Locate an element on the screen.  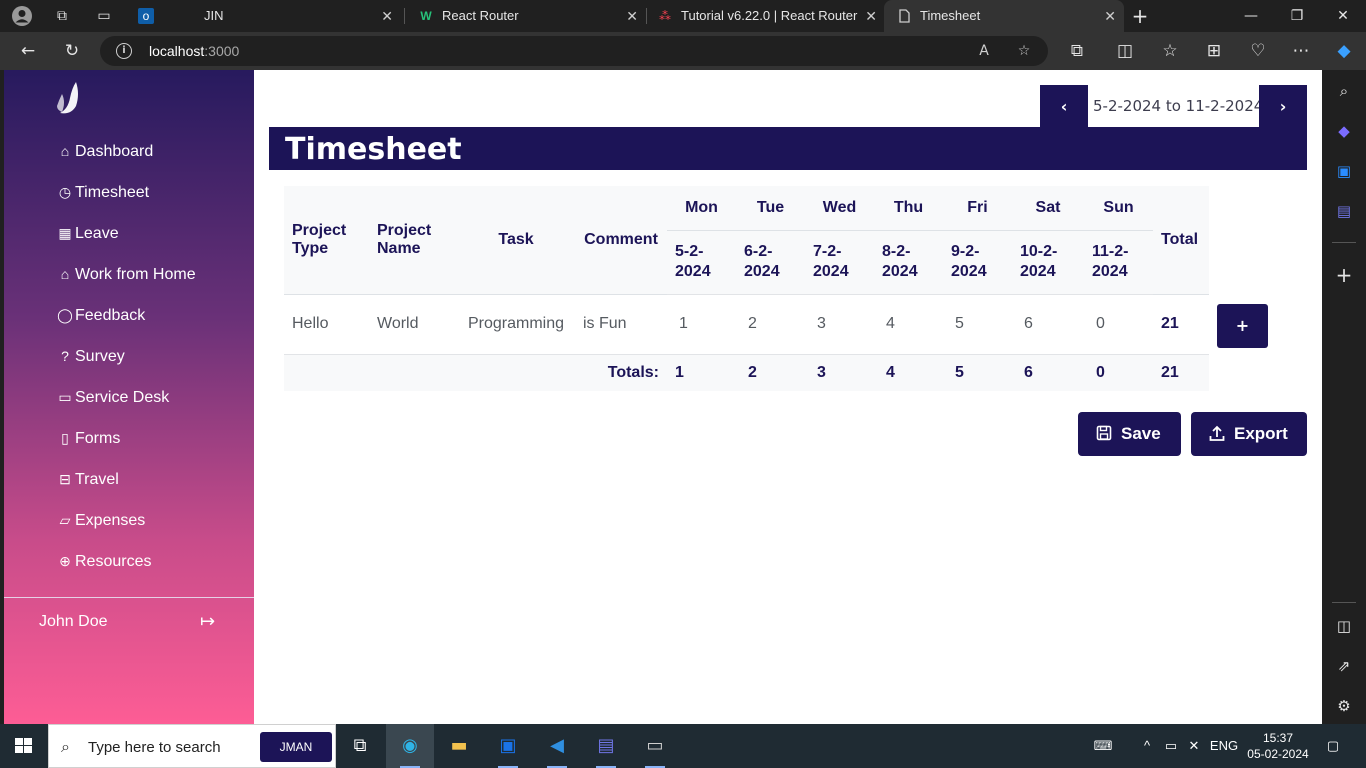
cell-hours-mon: 1 is located at coordinates (701, 324).